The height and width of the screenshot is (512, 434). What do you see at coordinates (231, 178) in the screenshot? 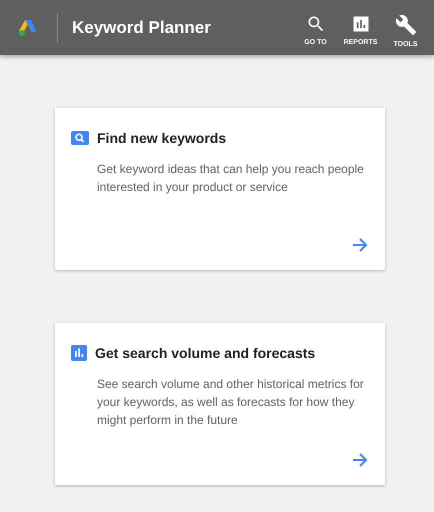
I see `card-description: Get keyword ideas that can help you reach people interested in your product or service` at bounding box center [231, 178].